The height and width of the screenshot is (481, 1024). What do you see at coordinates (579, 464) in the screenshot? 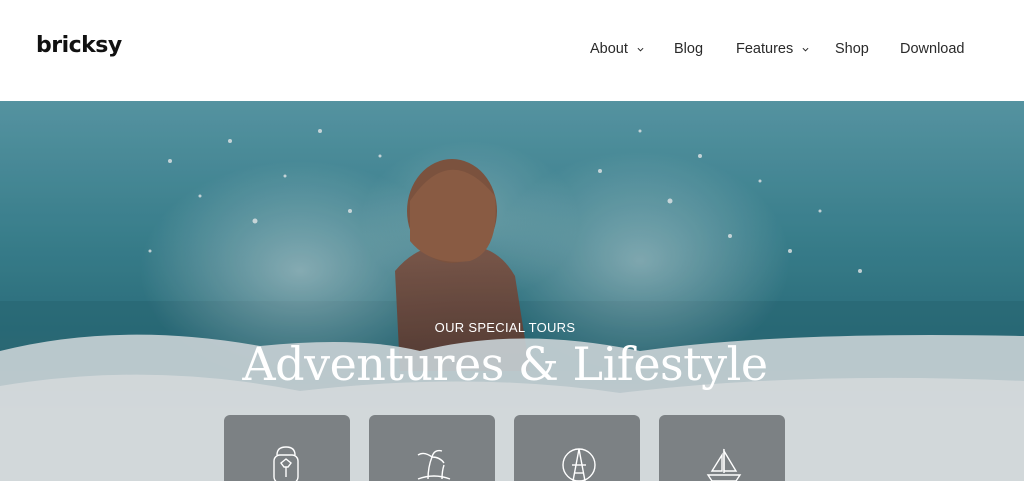
I see `eiffel-globe-icon` at bounding box center [579, 464].